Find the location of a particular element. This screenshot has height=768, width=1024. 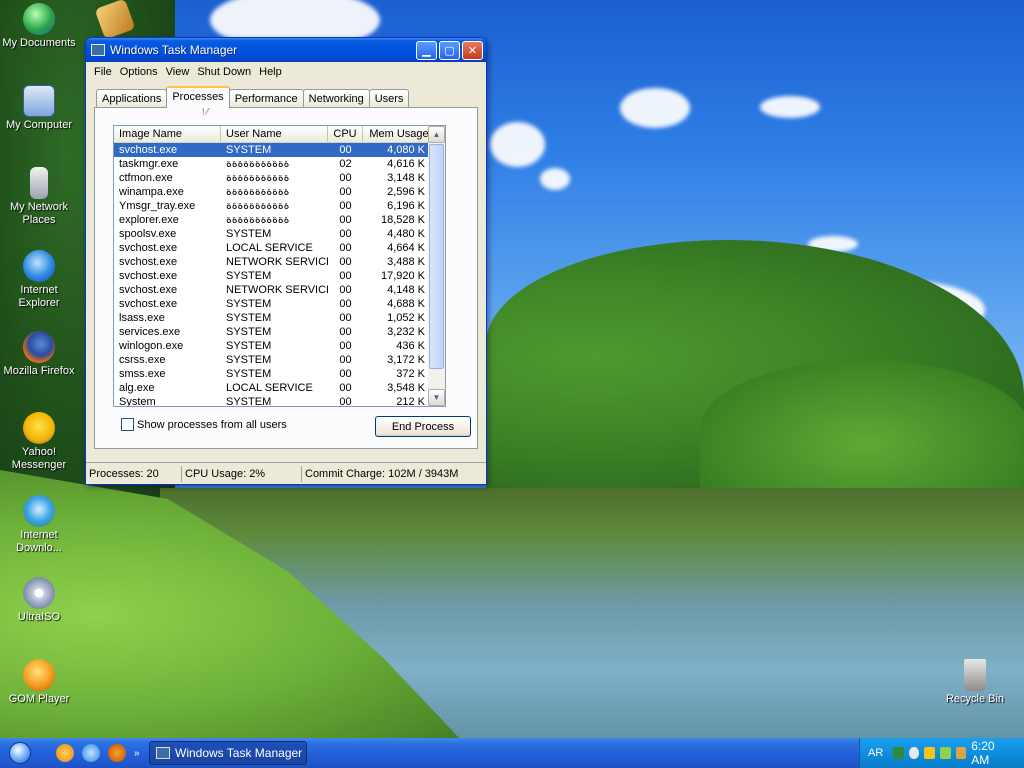

tab-performance: Performance is located at coordinates (266, 98).